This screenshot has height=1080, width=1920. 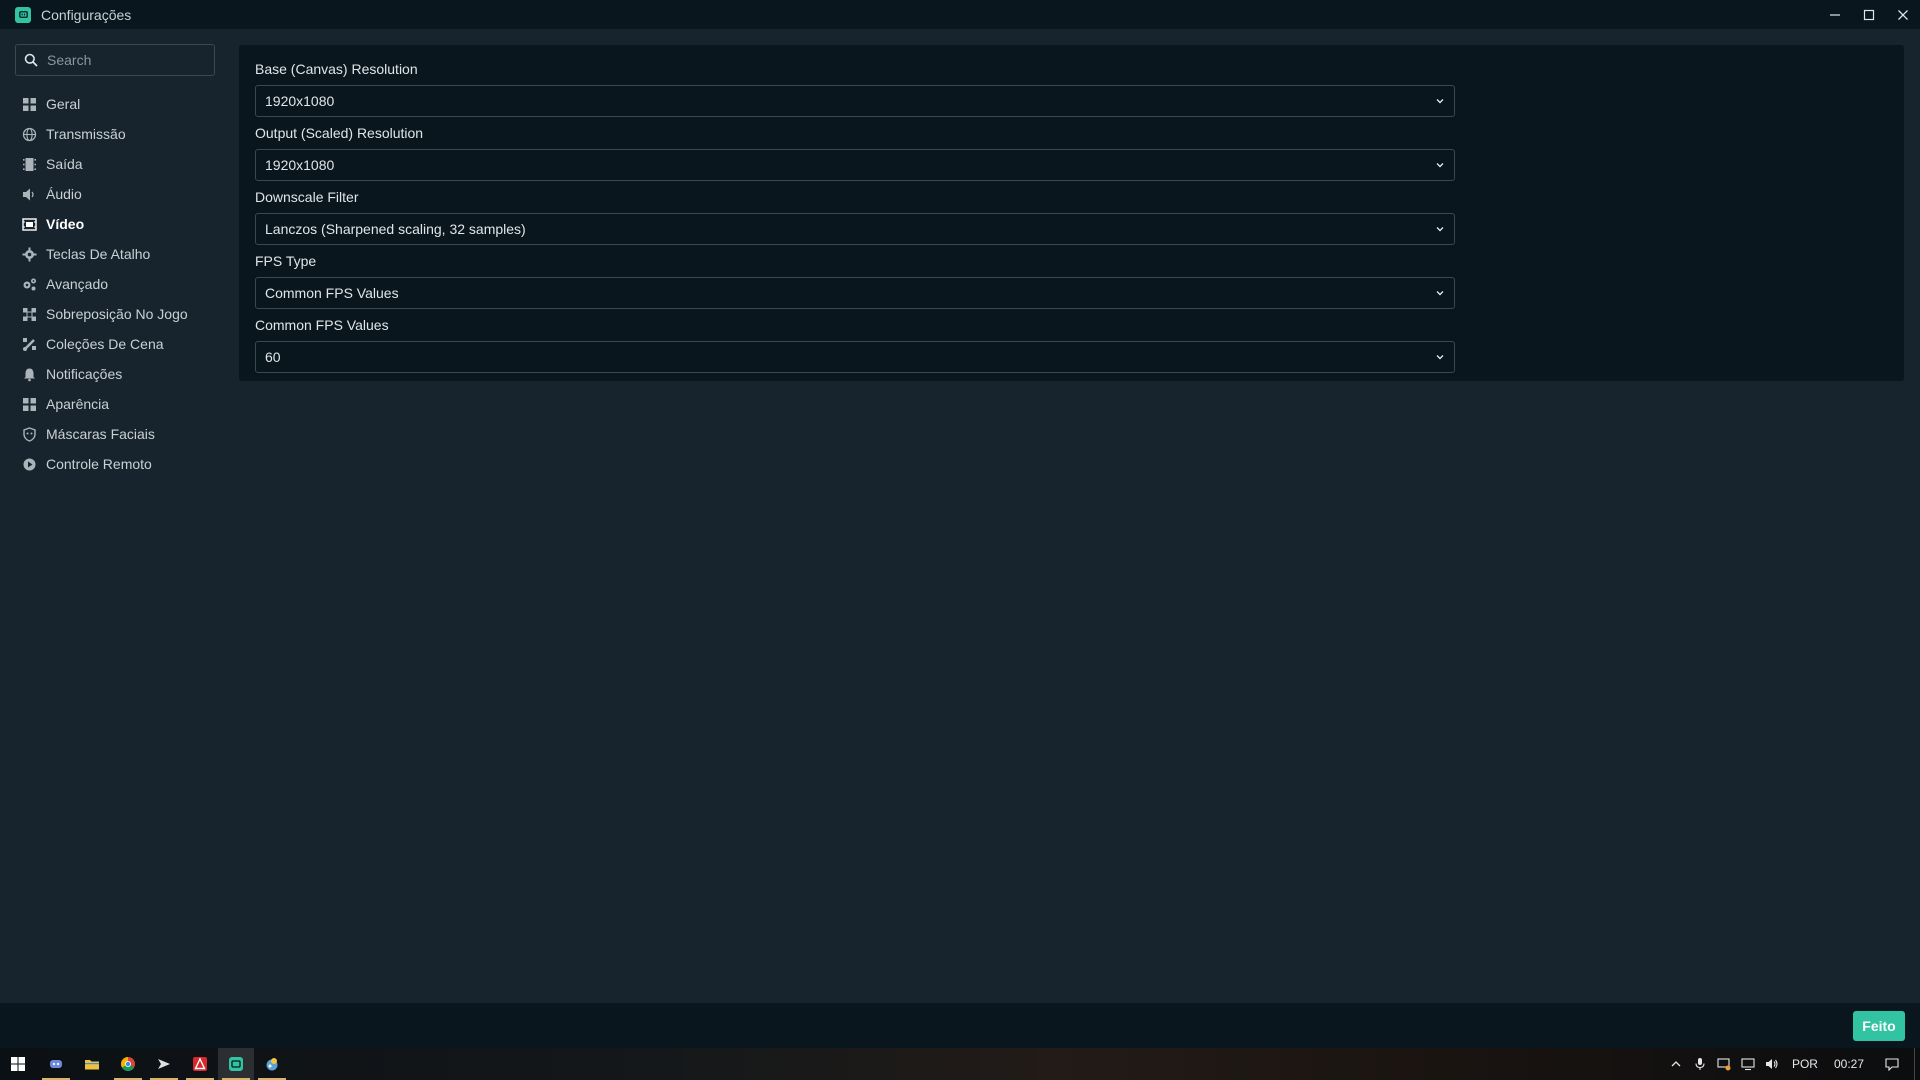 I want to click on notification-center-icon, so click(x=1892, y=1064).